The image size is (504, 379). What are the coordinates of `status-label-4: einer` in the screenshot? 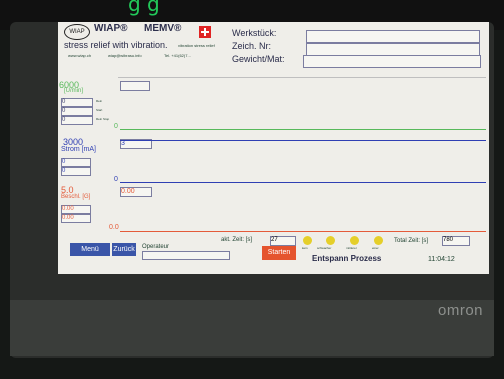 It's located at (375, 248).